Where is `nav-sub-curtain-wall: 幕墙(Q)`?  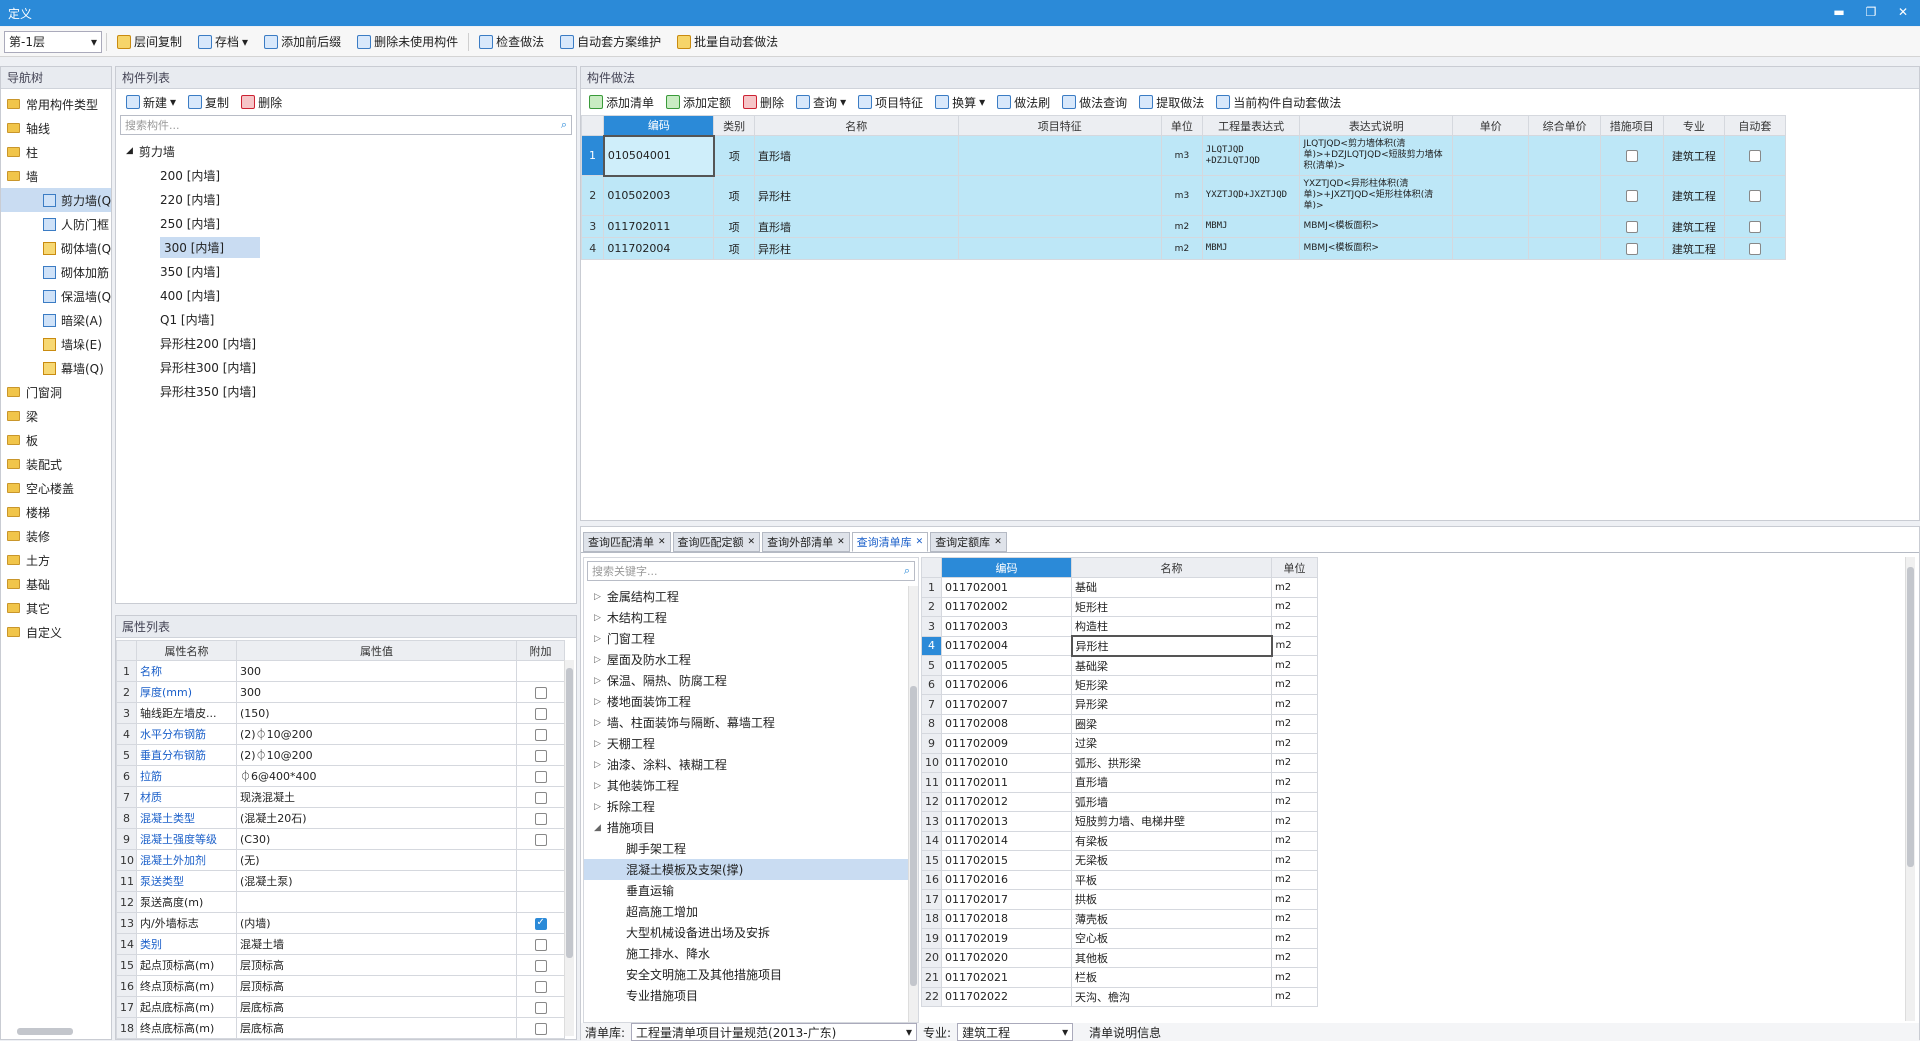 nav-sub-curtain-wall: 幕墙(Q) is located at coordinates (56, 368).